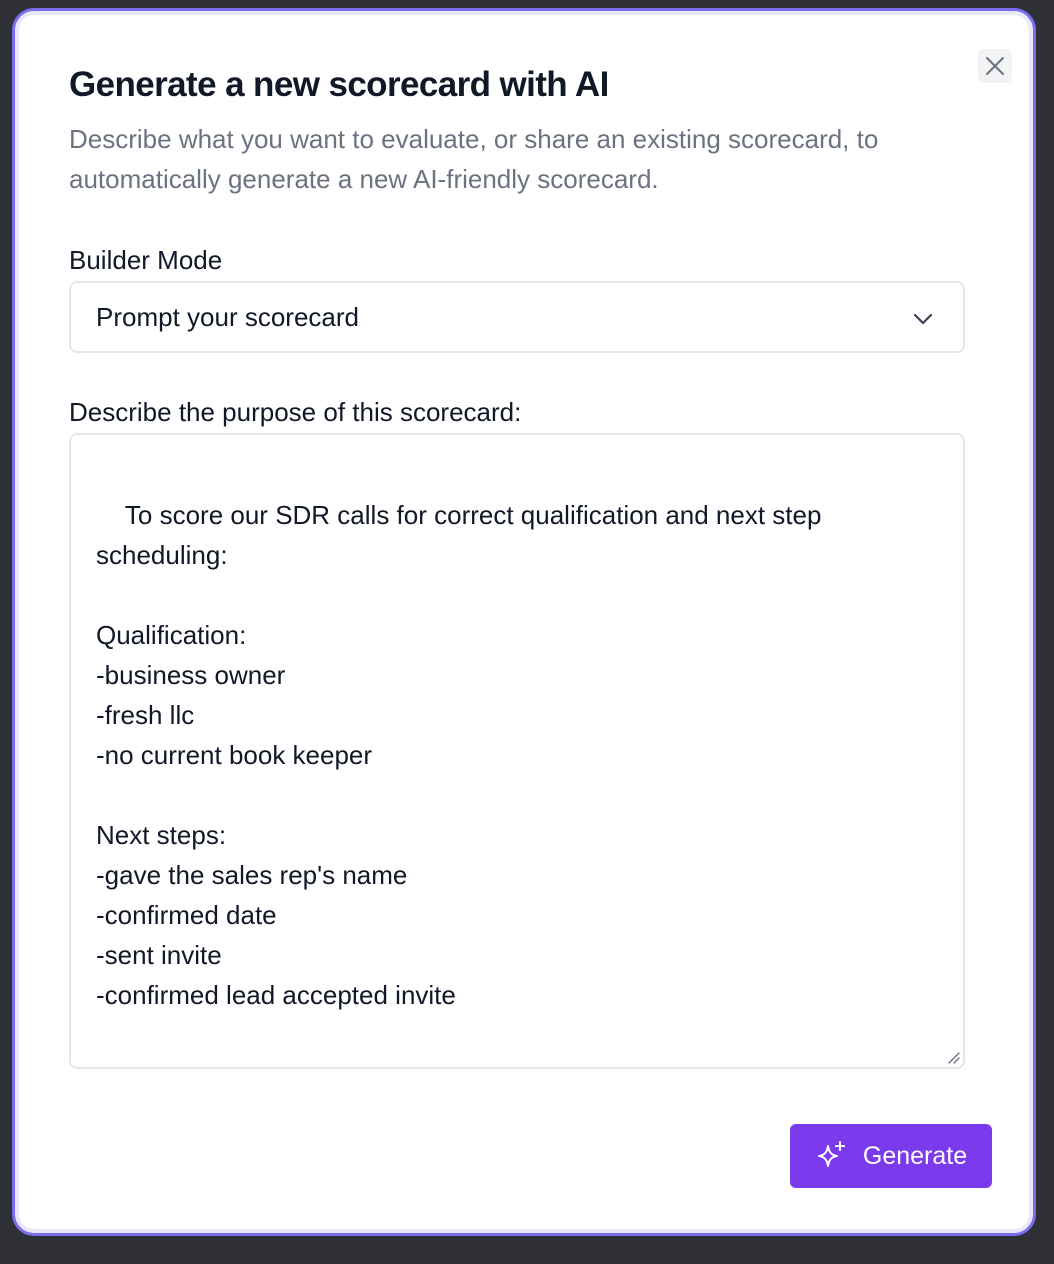 The height and width of the screenshot is (1264, 1054). I want to click on generate-button-label: Generate, so click(915, 1155).